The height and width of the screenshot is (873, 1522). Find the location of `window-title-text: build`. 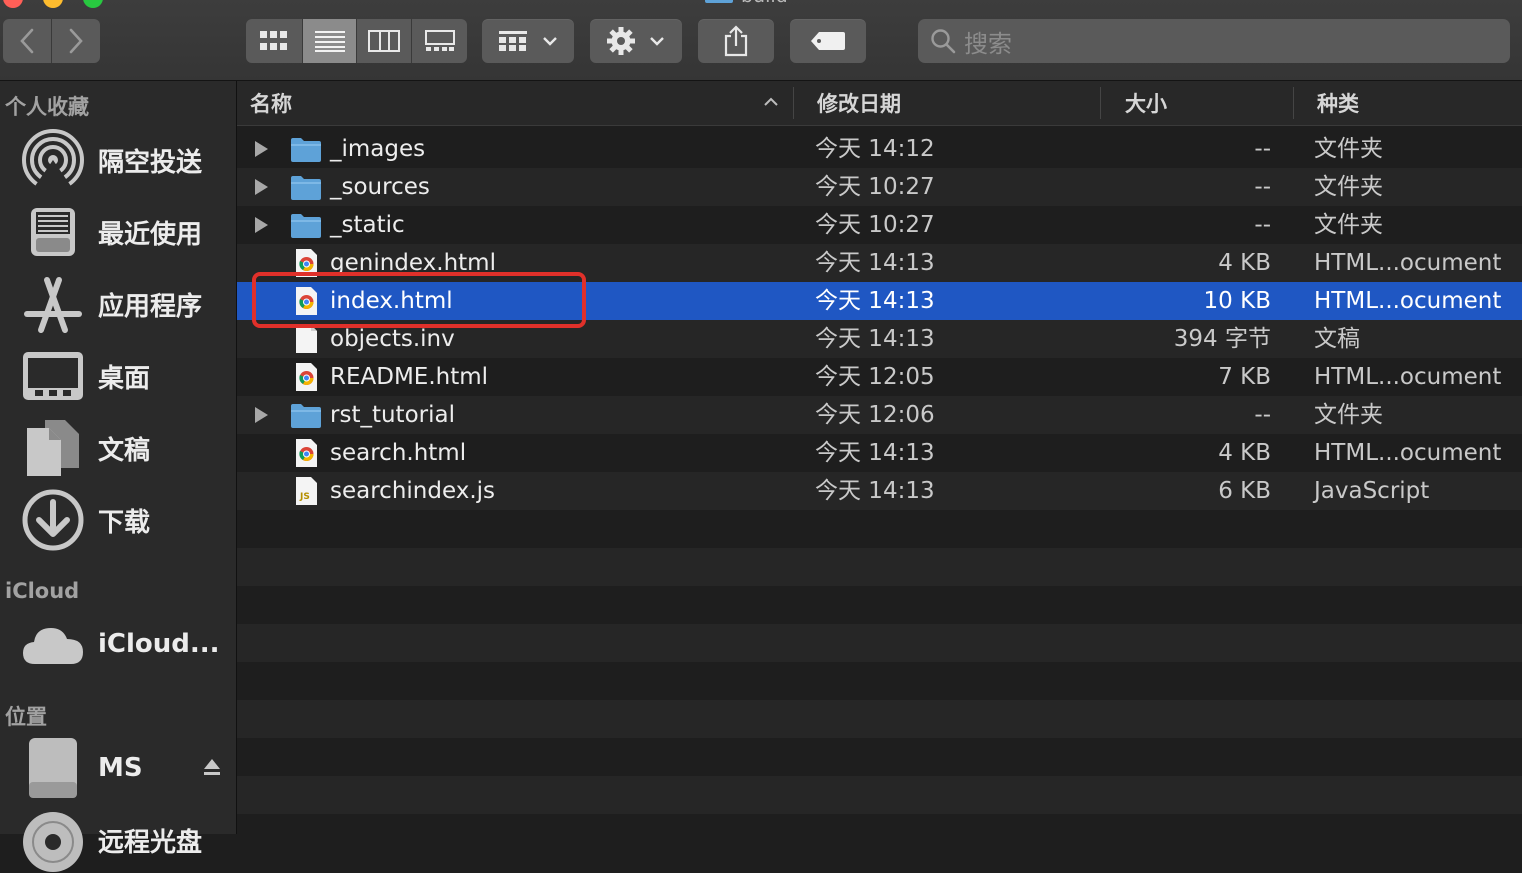

window-title-text: build is located at coordinates (764, 3).